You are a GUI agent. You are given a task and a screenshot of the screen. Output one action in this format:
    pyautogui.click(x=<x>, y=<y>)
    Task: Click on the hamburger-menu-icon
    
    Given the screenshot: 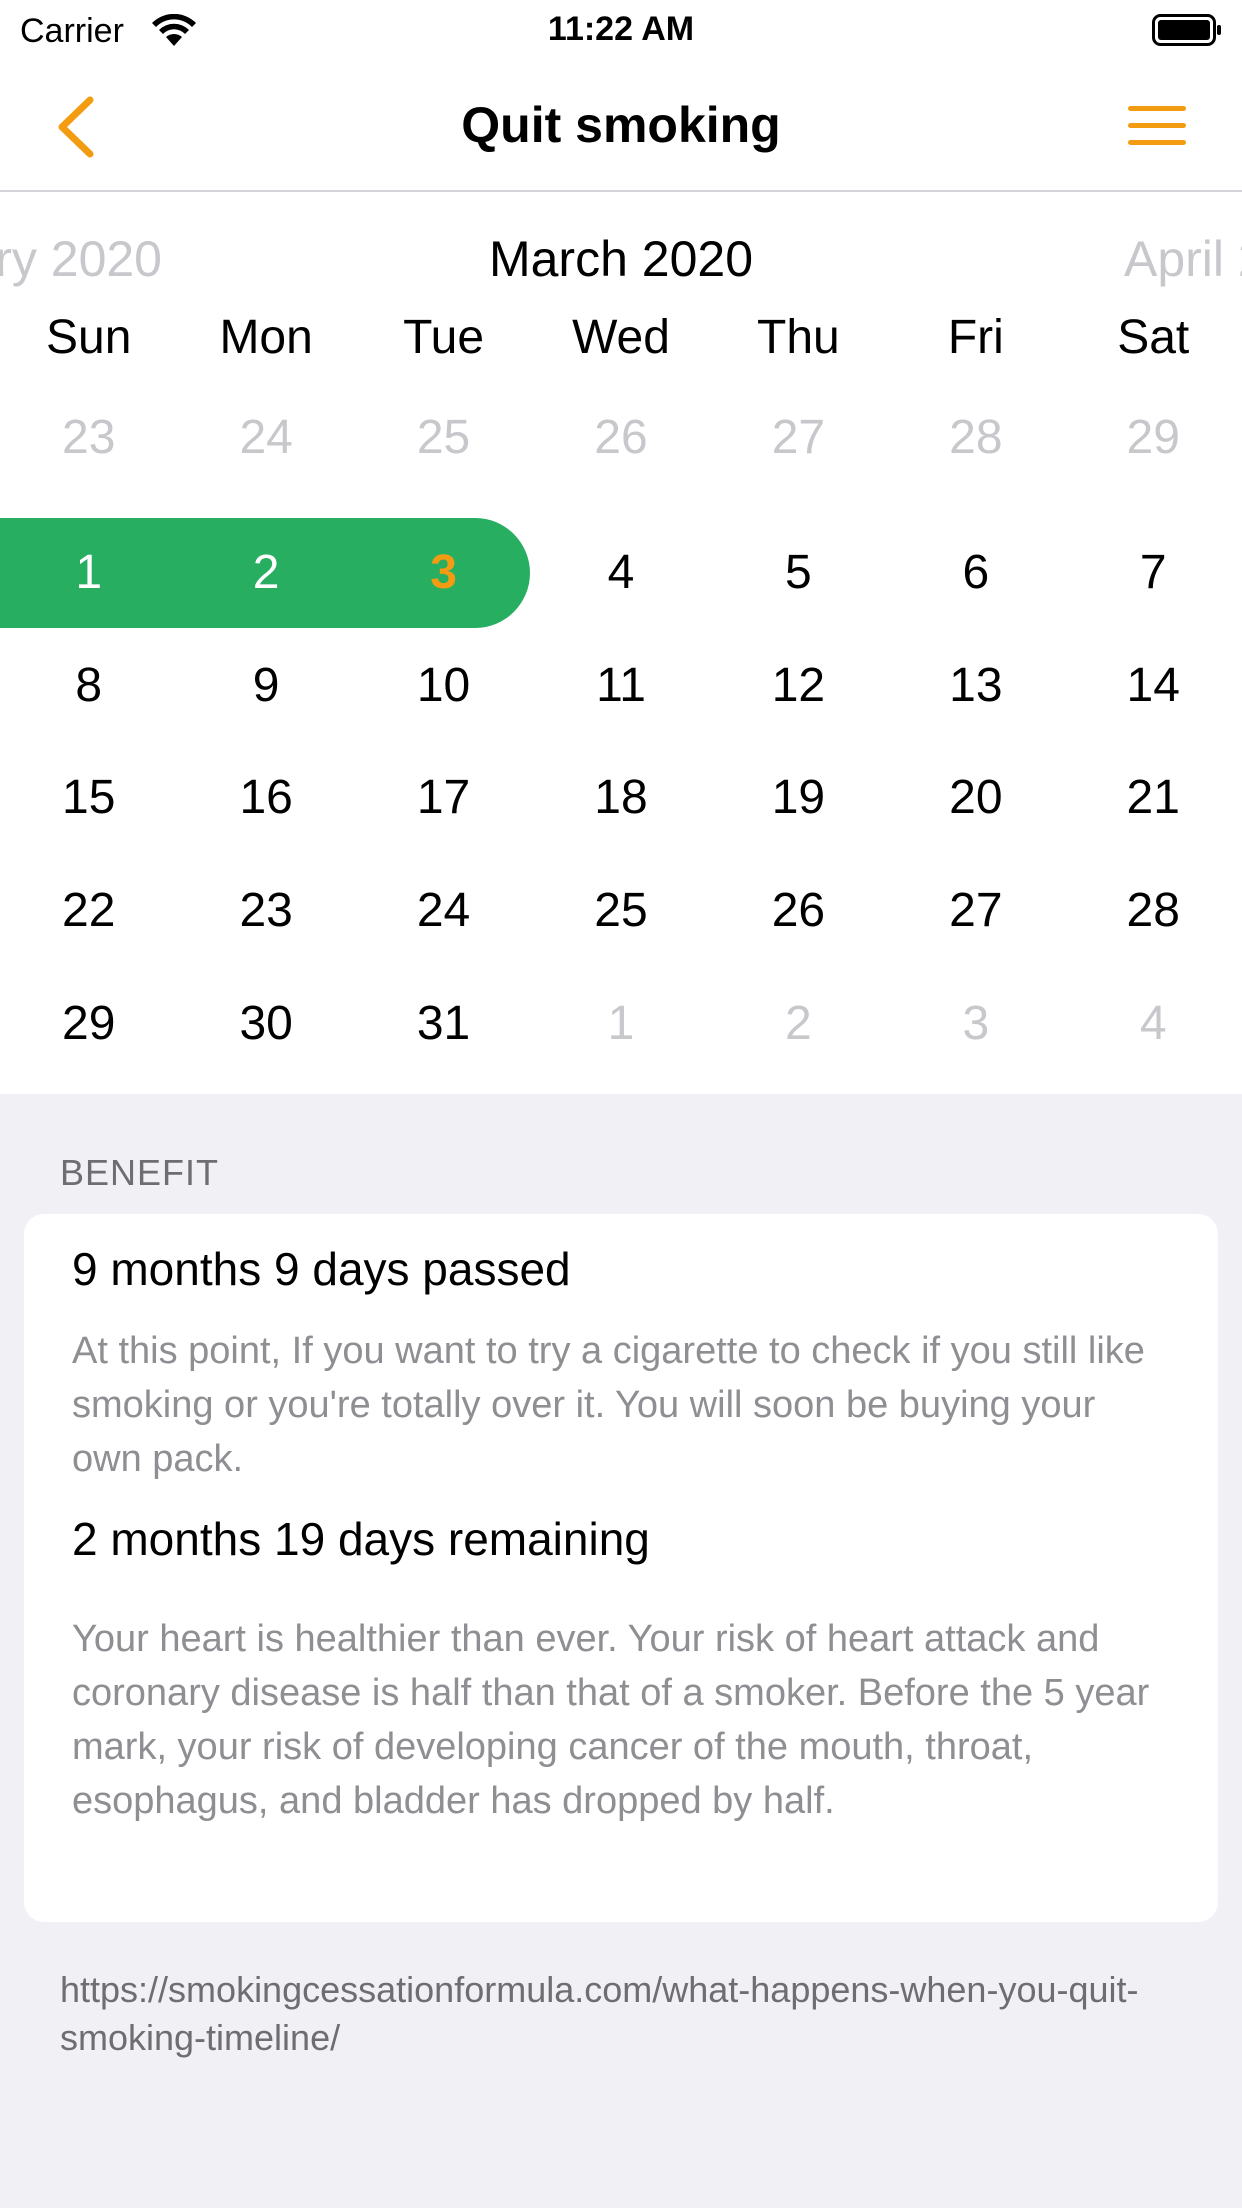 What is the action you would take?
    pyautogui.click(x=1157, y=126)
    